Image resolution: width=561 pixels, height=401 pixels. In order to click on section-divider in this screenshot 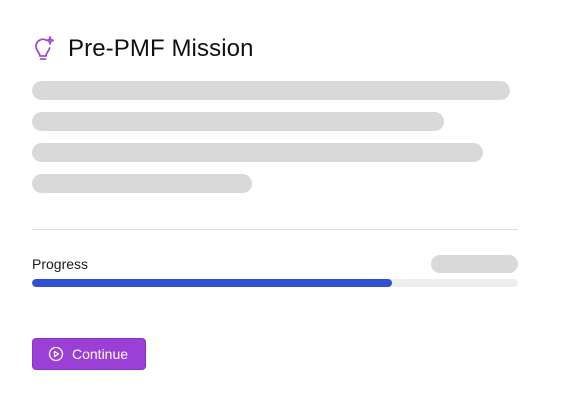, I will do `click(275, 229)`.